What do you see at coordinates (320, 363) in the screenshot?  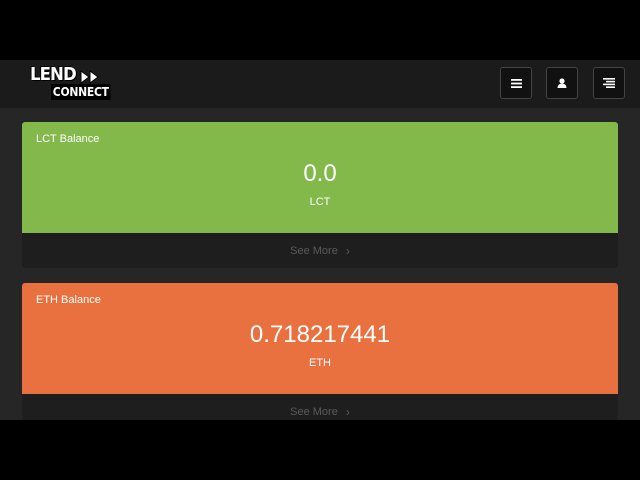 I see `eth-balance-unit: ETH` at bounding box center [320, 363].